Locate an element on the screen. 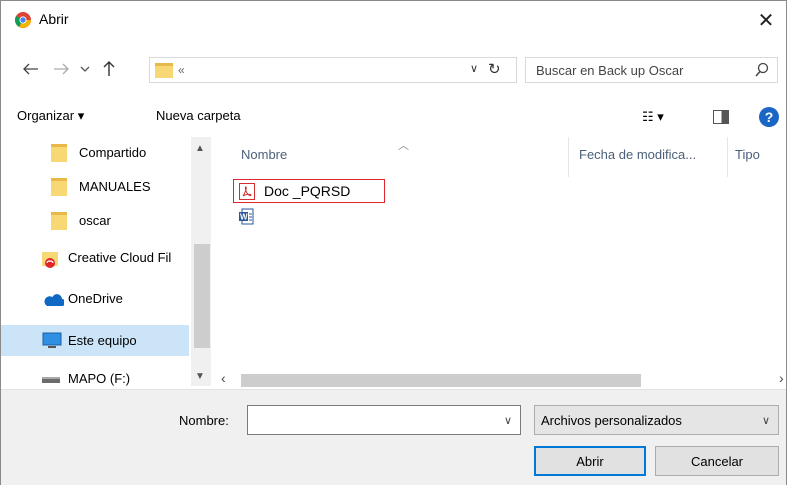  file-type-select: Archivos personalizados ∨ is located at coordinates (656, 420).